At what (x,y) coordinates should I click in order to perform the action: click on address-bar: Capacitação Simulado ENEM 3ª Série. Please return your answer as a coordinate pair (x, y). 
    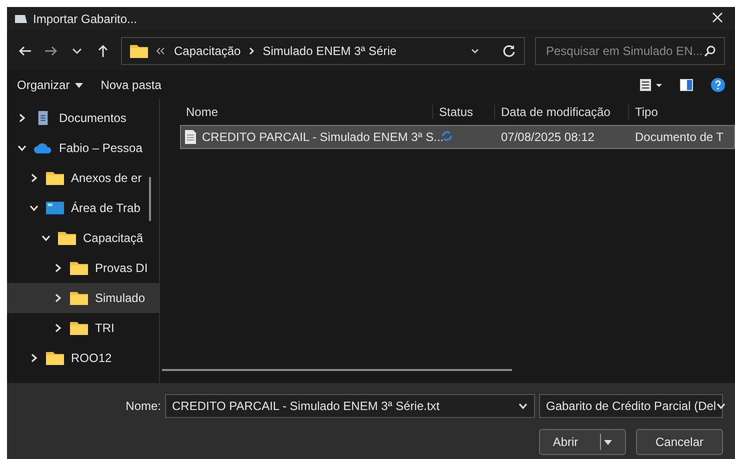
    Looking at the image, I should click on (323, 51).